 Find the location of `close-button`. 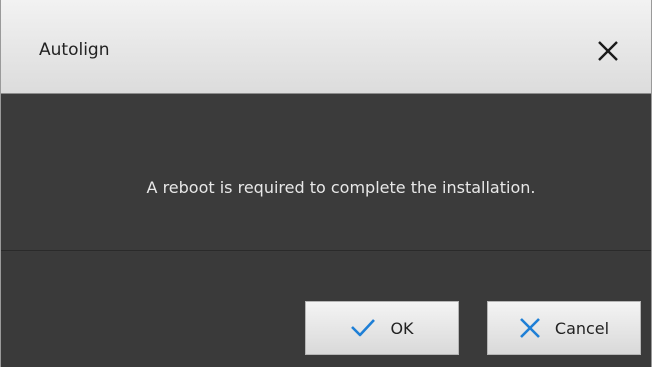

close-button is located at coordinates (608, 51).